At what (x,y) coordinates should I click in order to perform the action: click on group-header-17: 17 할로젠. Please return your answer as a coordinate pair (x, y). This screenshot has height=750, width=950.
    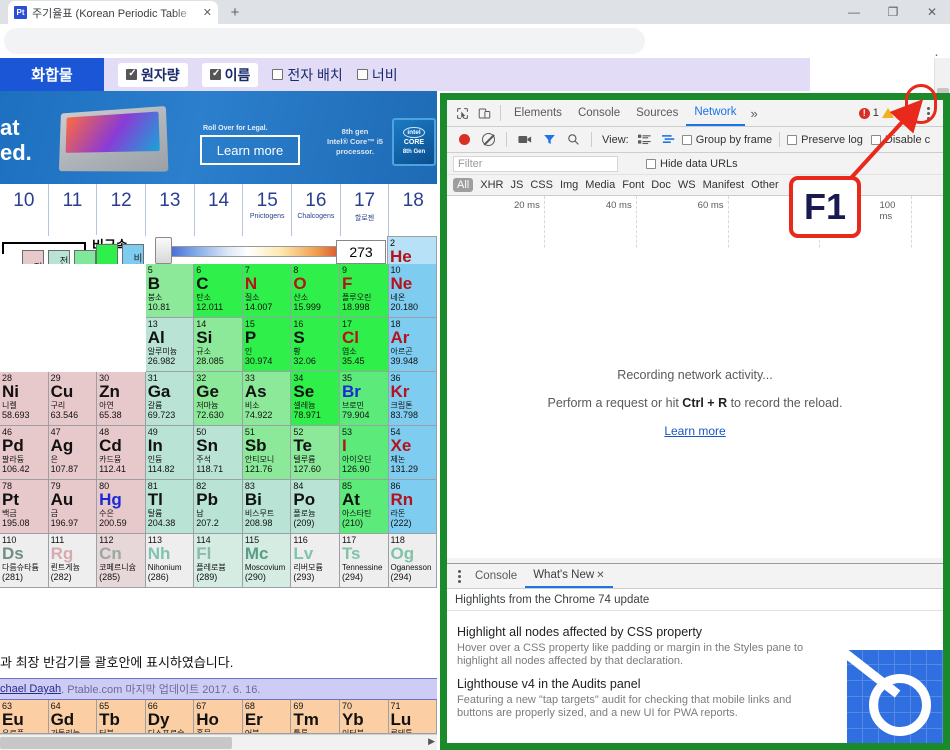
    Looking at the image, I should click on (364, 210).